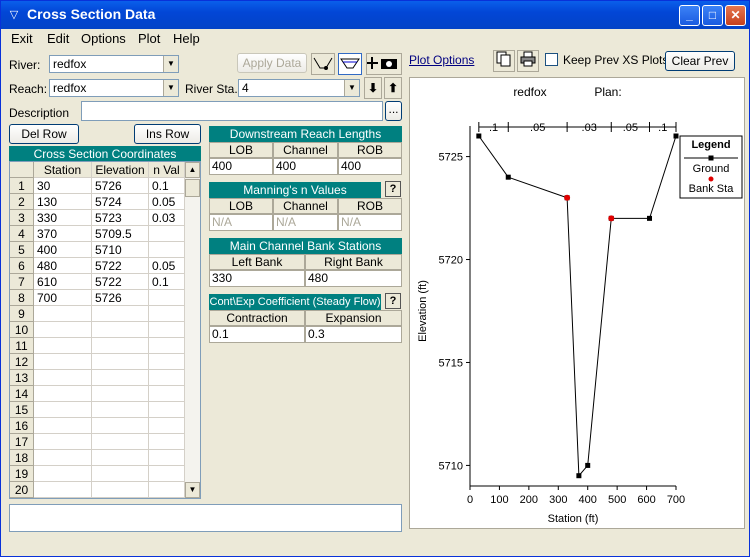 The image size is (750, 557). I want to click on ds-channel-input: 400, so click(305, 166).